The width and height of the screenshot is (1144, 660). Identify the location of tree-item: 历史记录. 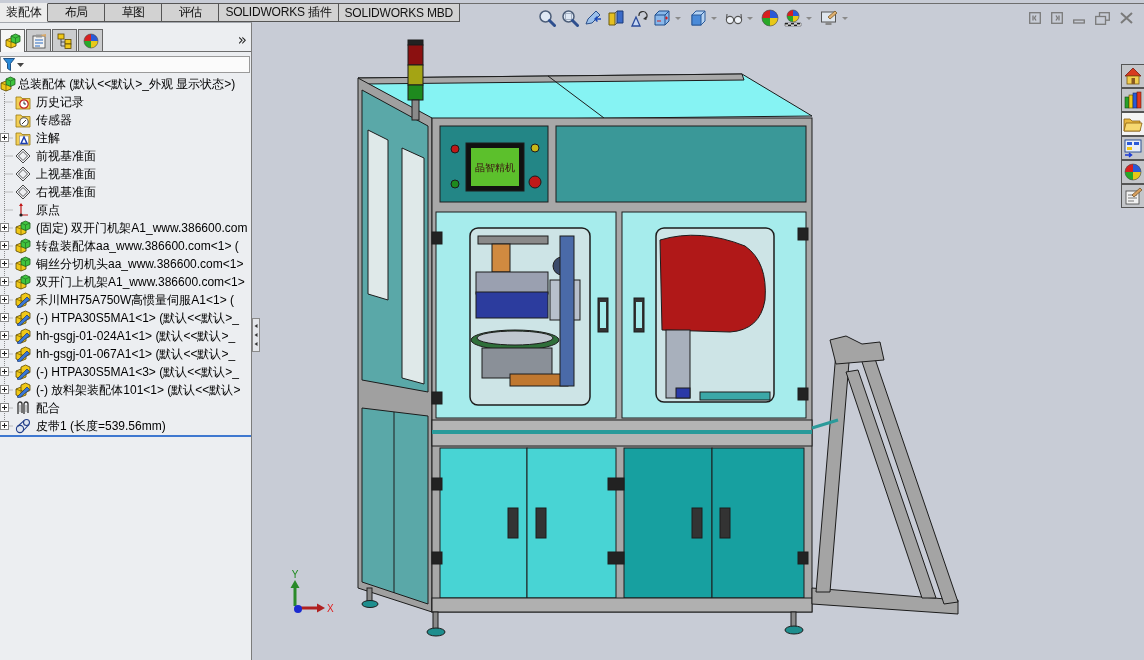
(60, 102).